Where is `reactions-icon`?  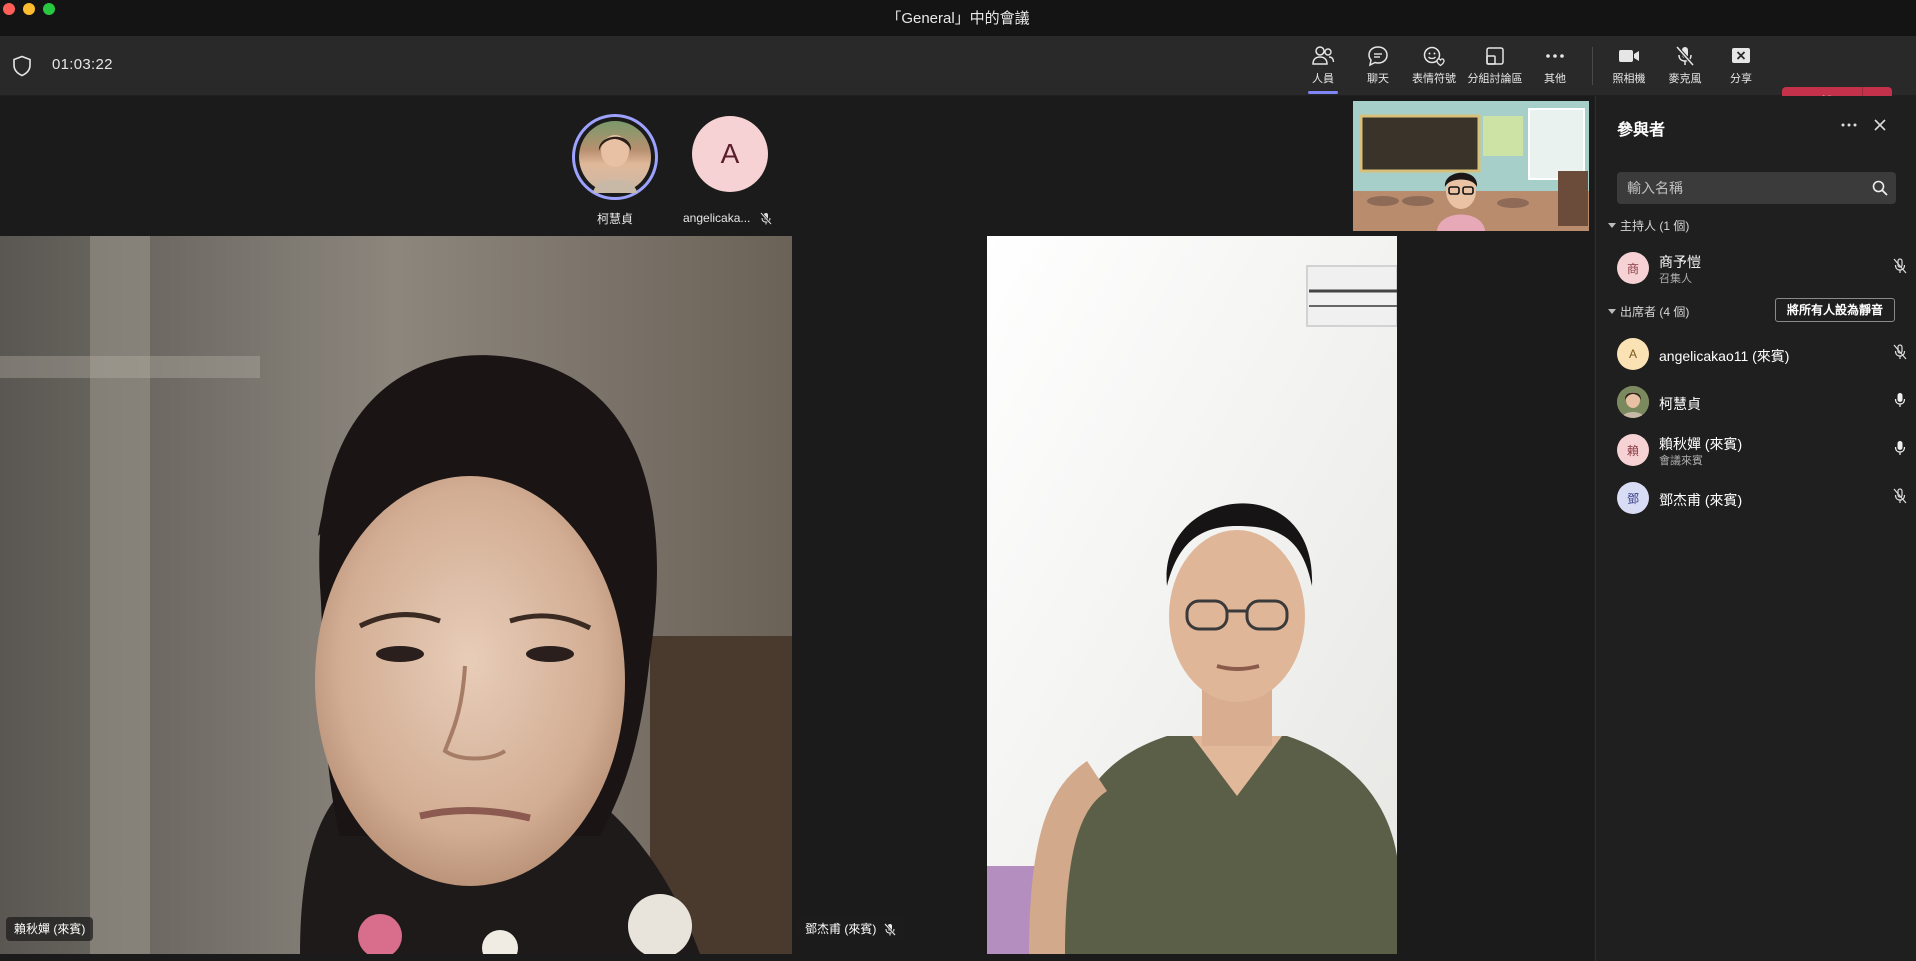
reactions-icon is located at coordinates (1434, 56).